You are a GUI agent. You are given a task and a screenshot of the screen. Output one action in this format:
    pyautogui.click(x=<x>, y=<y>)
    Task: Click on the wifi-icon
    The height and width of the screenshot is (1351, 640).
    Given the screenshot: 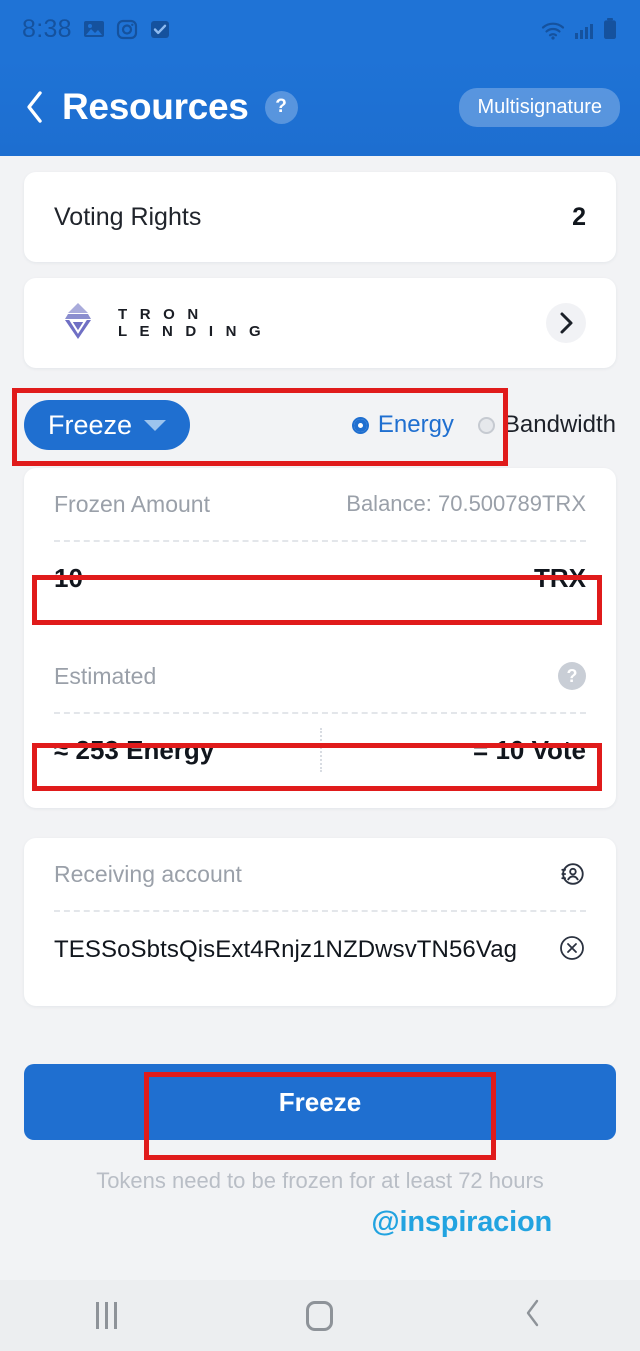 What is the action you would take?
    pyautogui.click(x=553, y=30)
    